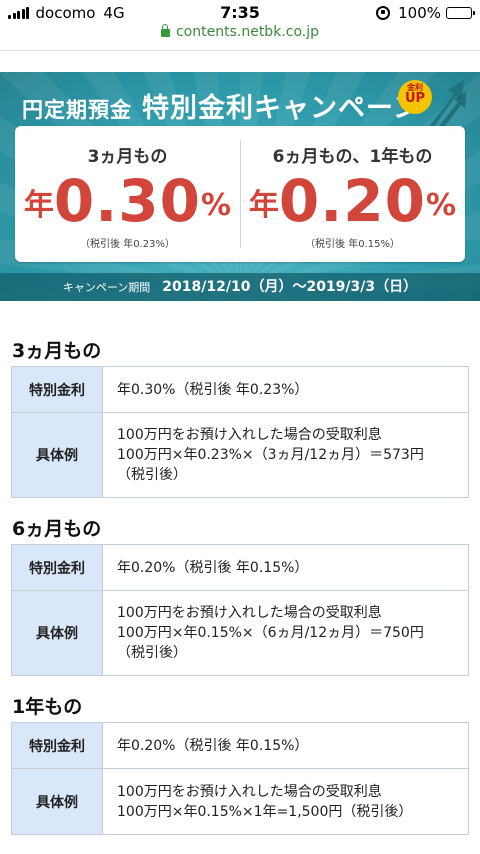 The height and width of the screenshot is (854, 480). What do you see at coordinates (352, 157) in the screenshot?
I see `rate-term: 6ヵ月もの、1年もの` at bounding box center [352, 157].